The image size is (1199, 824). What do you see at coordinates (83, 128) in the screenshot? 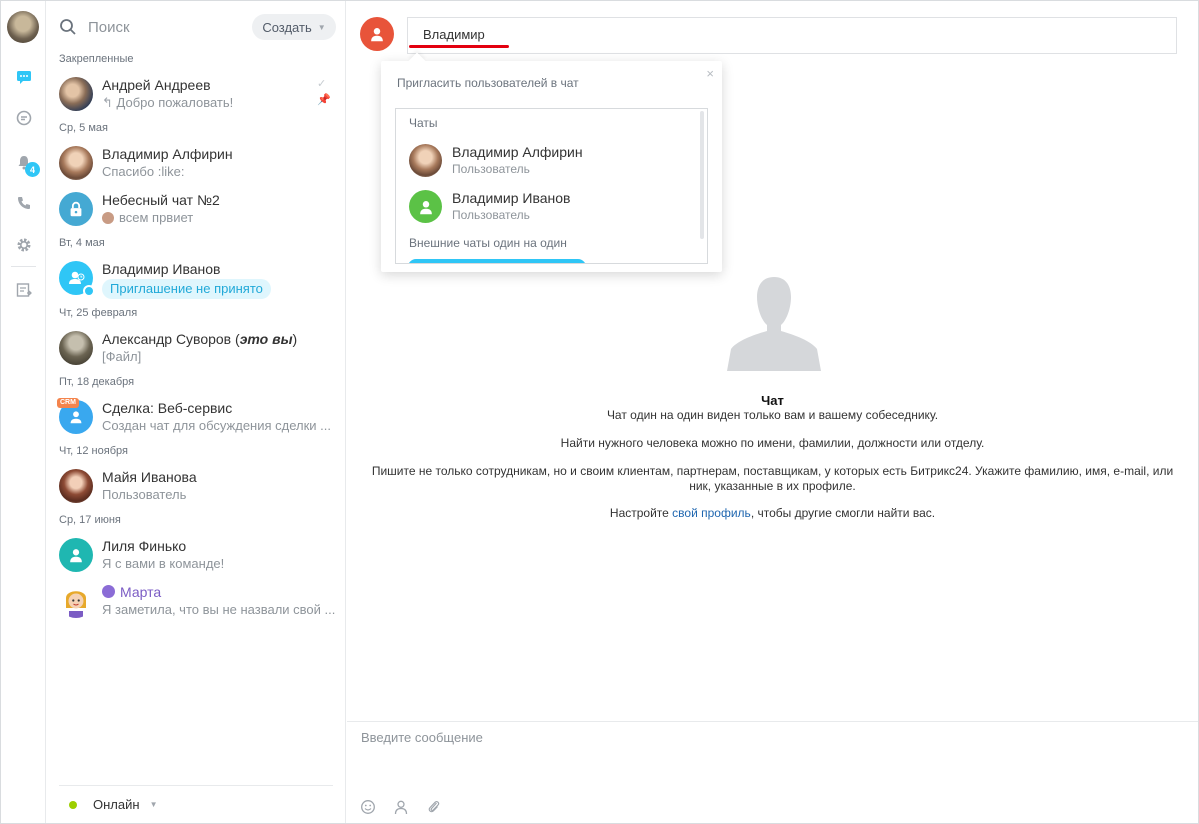
I see `group-label-date: Ср, 5 мая` at bounding box center [83, 128].